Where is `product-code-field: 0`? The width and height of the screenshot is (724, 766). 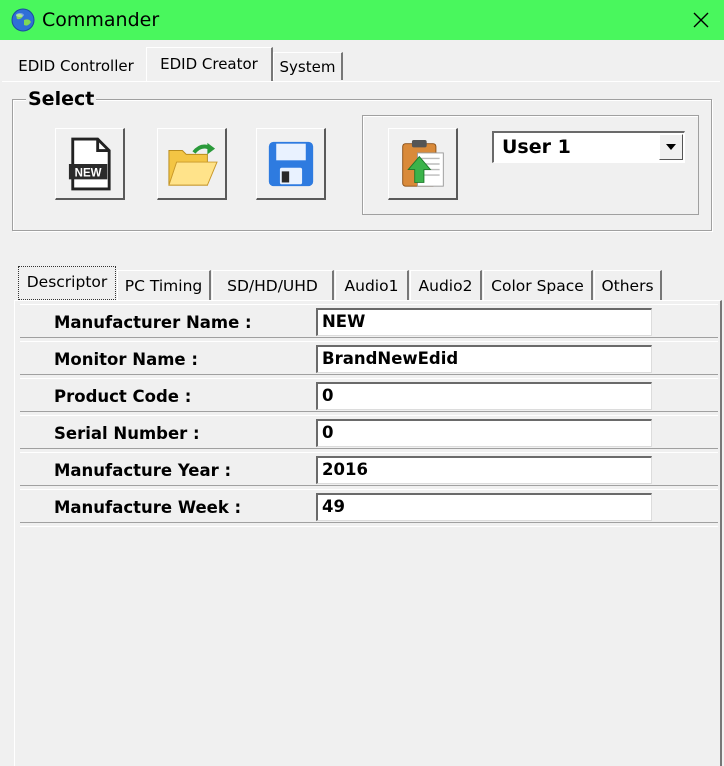
product-code-field: 0 is located at coordinates (484, 396).